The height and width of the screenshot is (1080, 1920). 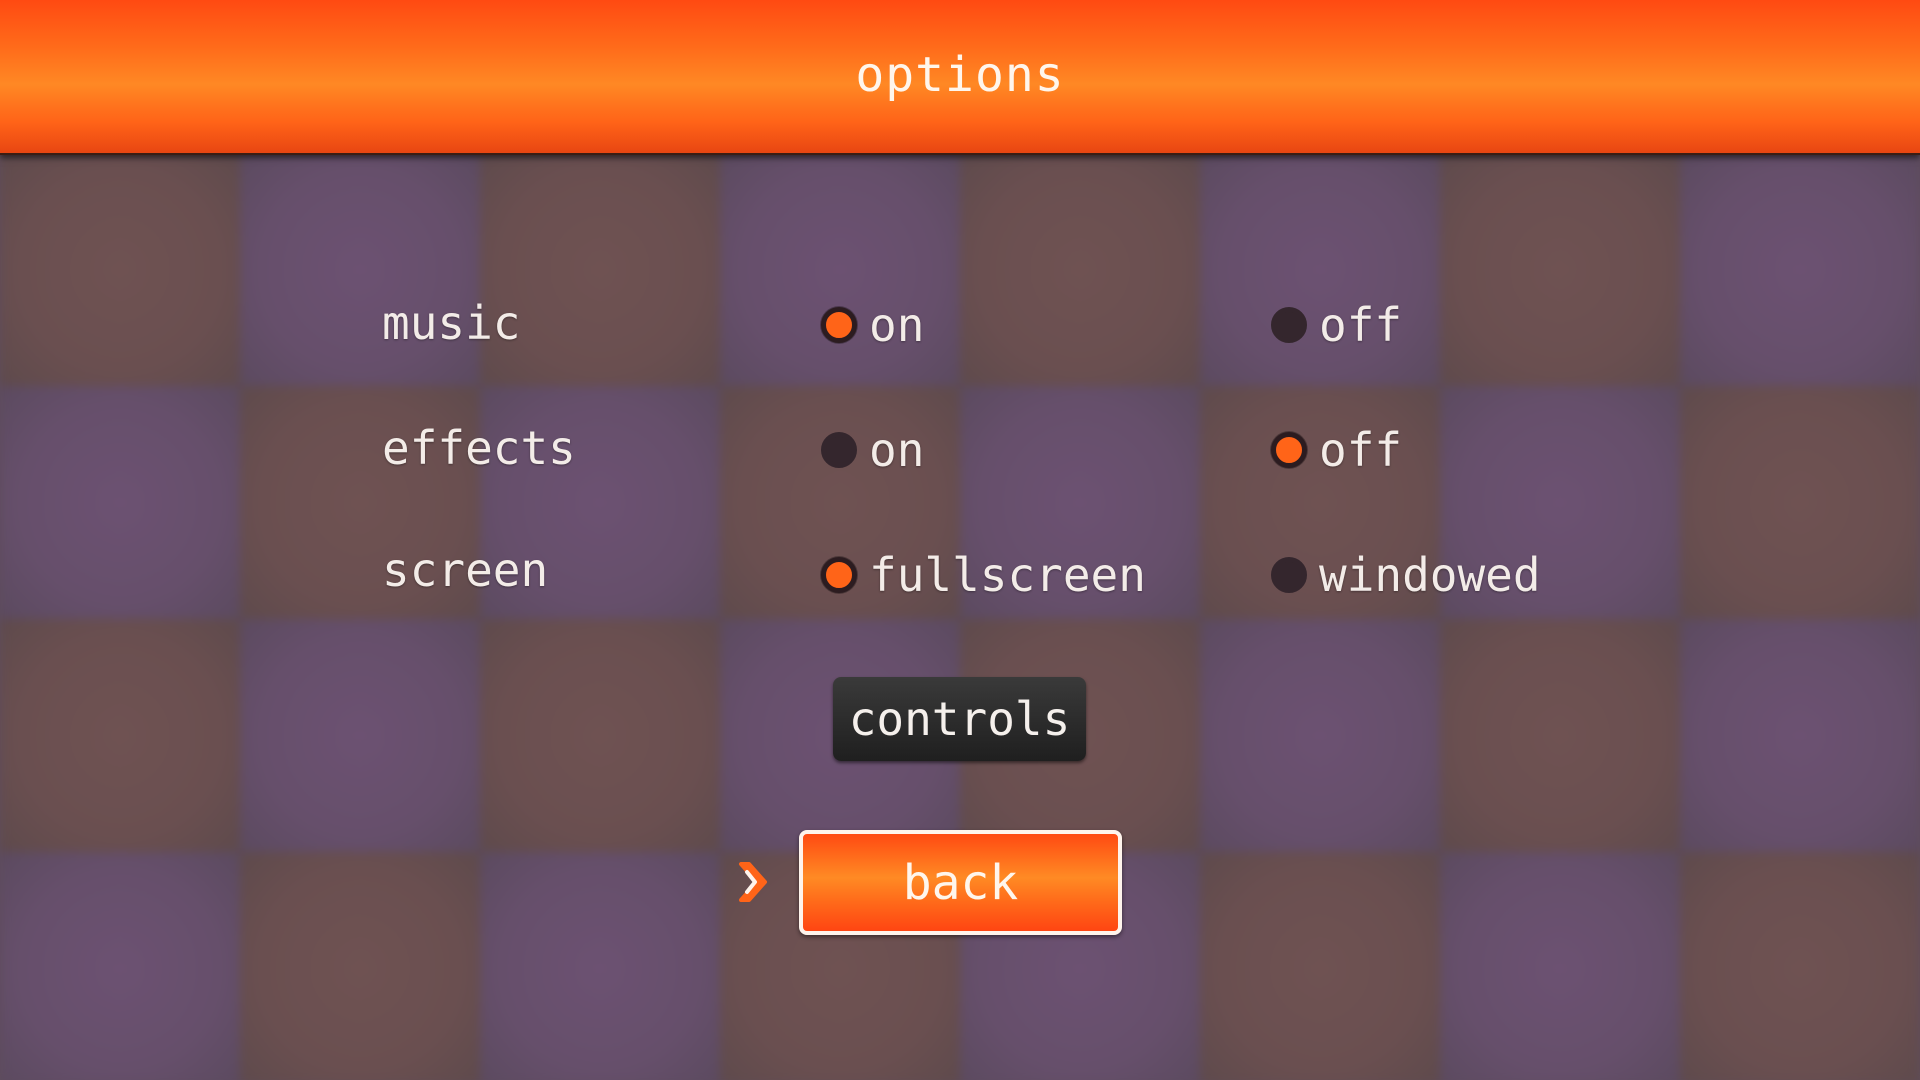 I want to click on effects-on-radio, so click(x=839, y=450).